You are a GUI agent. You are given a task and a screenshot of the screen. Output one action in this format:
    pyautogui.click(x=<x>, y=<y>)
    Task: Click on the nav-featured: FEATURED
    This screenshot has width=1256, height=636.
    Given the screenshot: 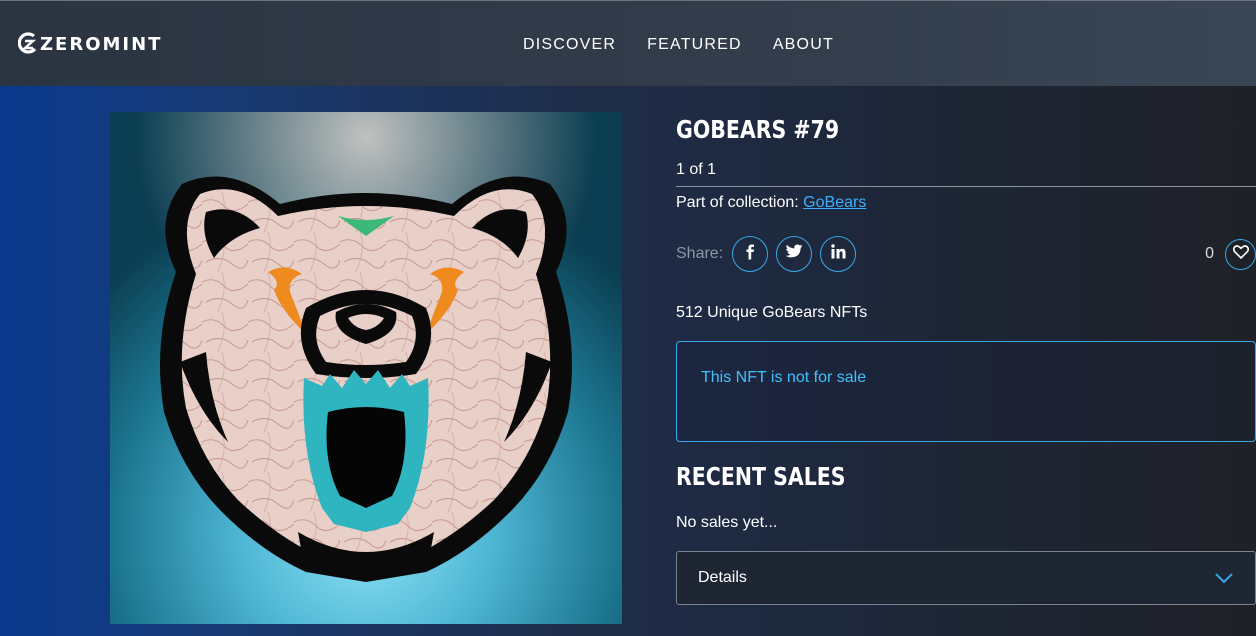 What is the action you would take?
    pyautogui.click(x=694, y=45)
    